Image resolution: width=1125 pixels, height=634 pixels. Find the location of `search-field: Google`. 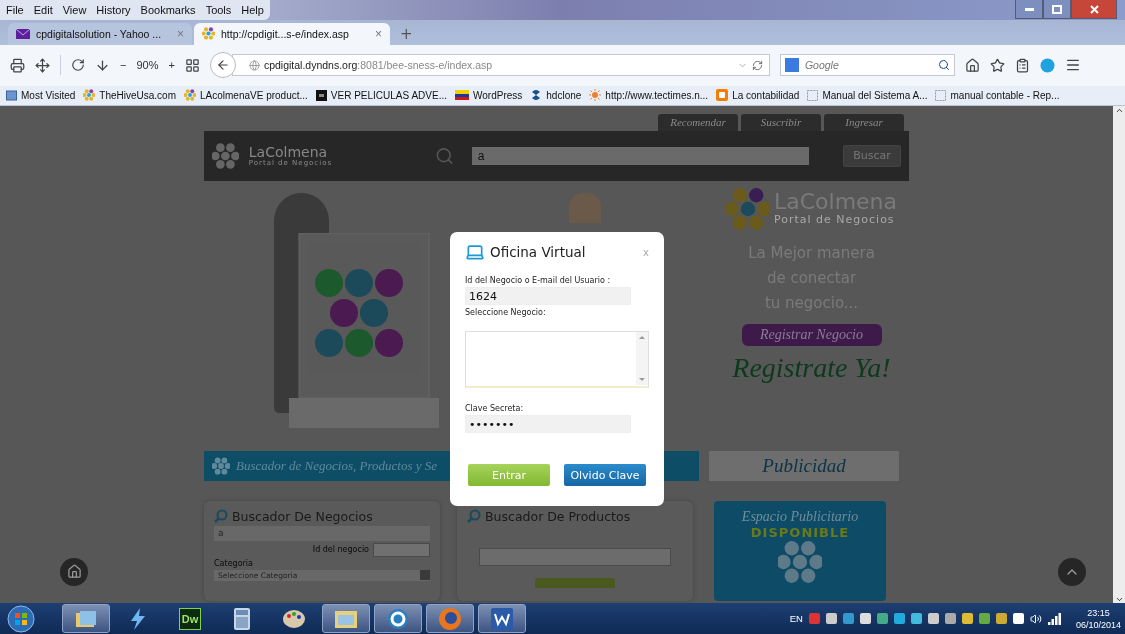

search-field: Google is located at coordinates (867, 65).